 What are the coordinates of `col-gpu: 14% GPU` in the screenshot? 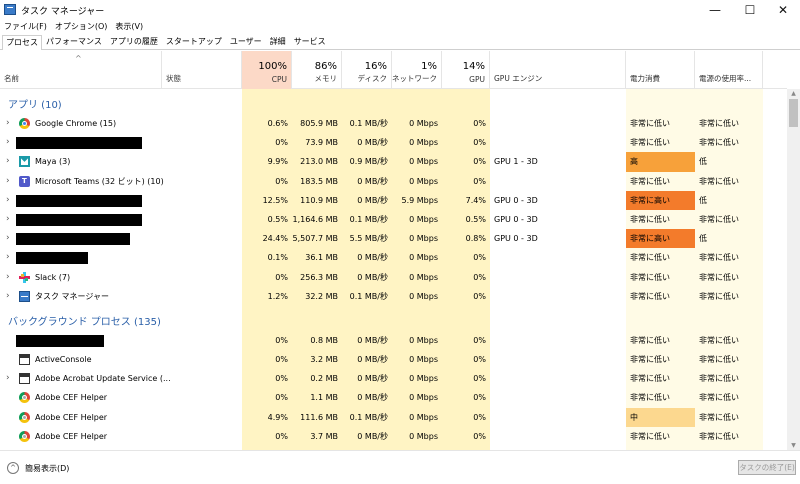 It's located at (466, 70).